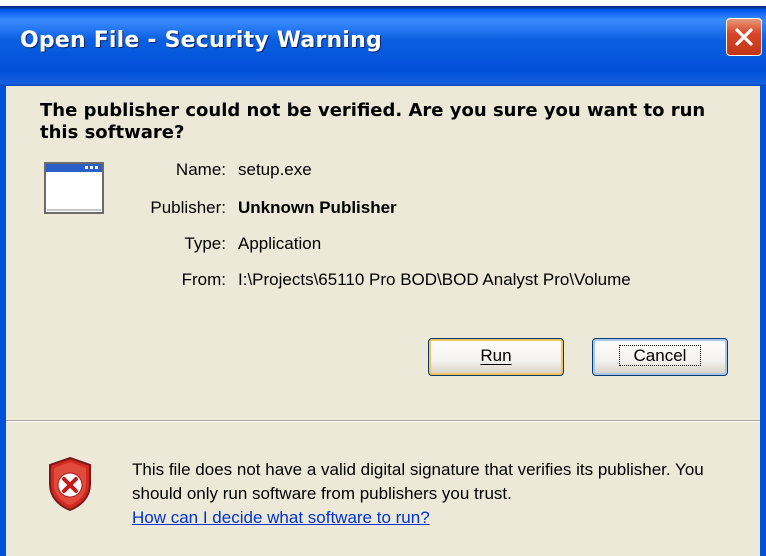 This screenshot has height=556, width=766. I want to click on window-border-right, so click(763, 321).